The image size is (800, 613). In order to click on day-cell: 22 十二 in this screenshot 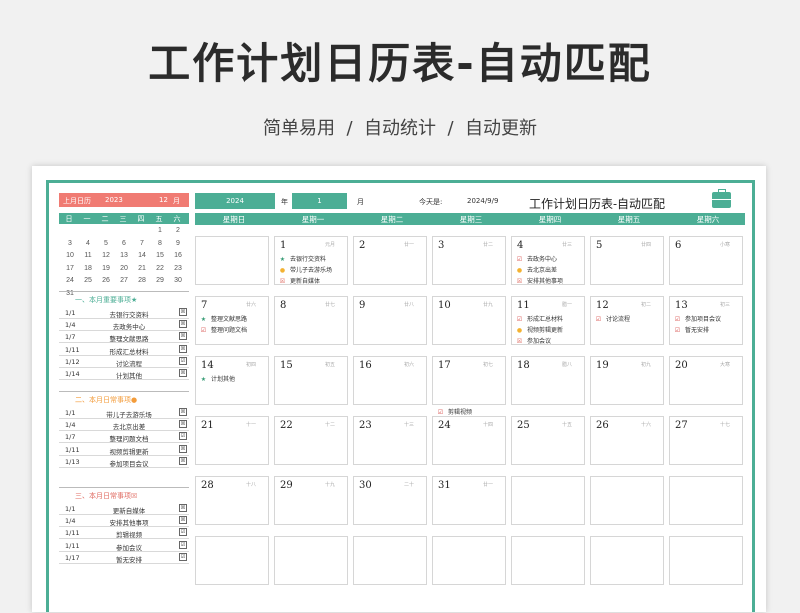, I will do `click(311, 440)`.